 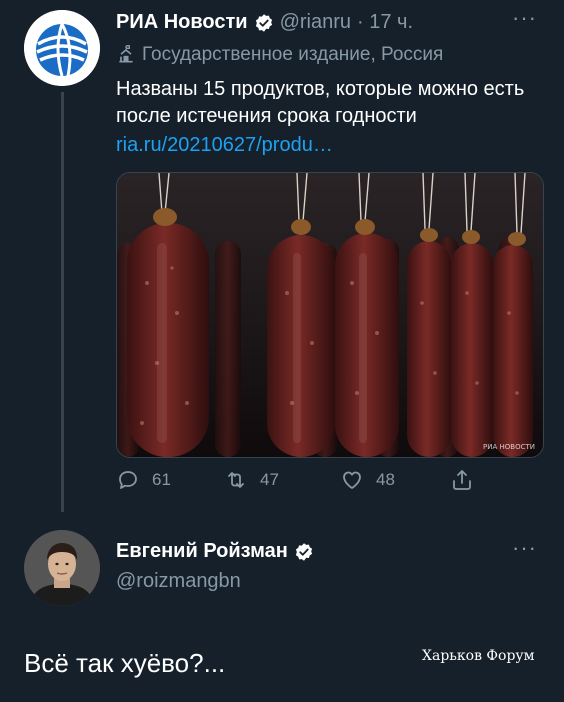 I want to click on ria-logo-icon, so click(x=62, y=48).